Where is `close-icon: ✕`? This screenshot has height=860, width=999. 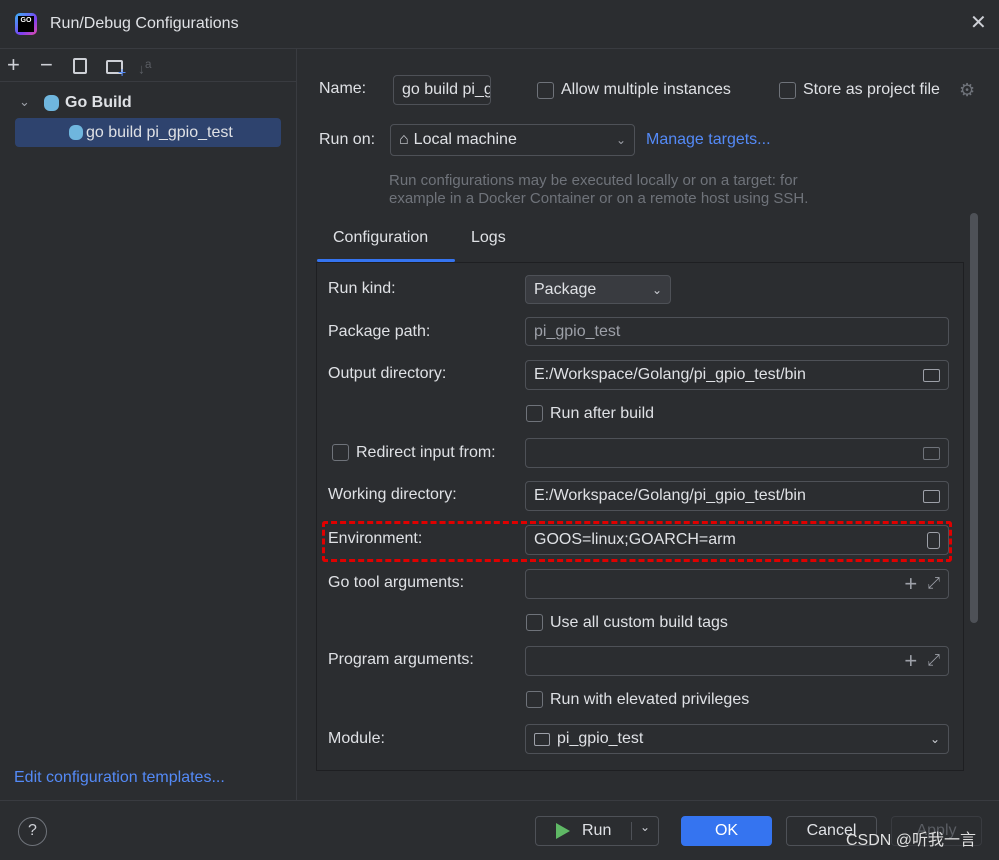 close-icon: ✕ is located at coordinates (978, 23).